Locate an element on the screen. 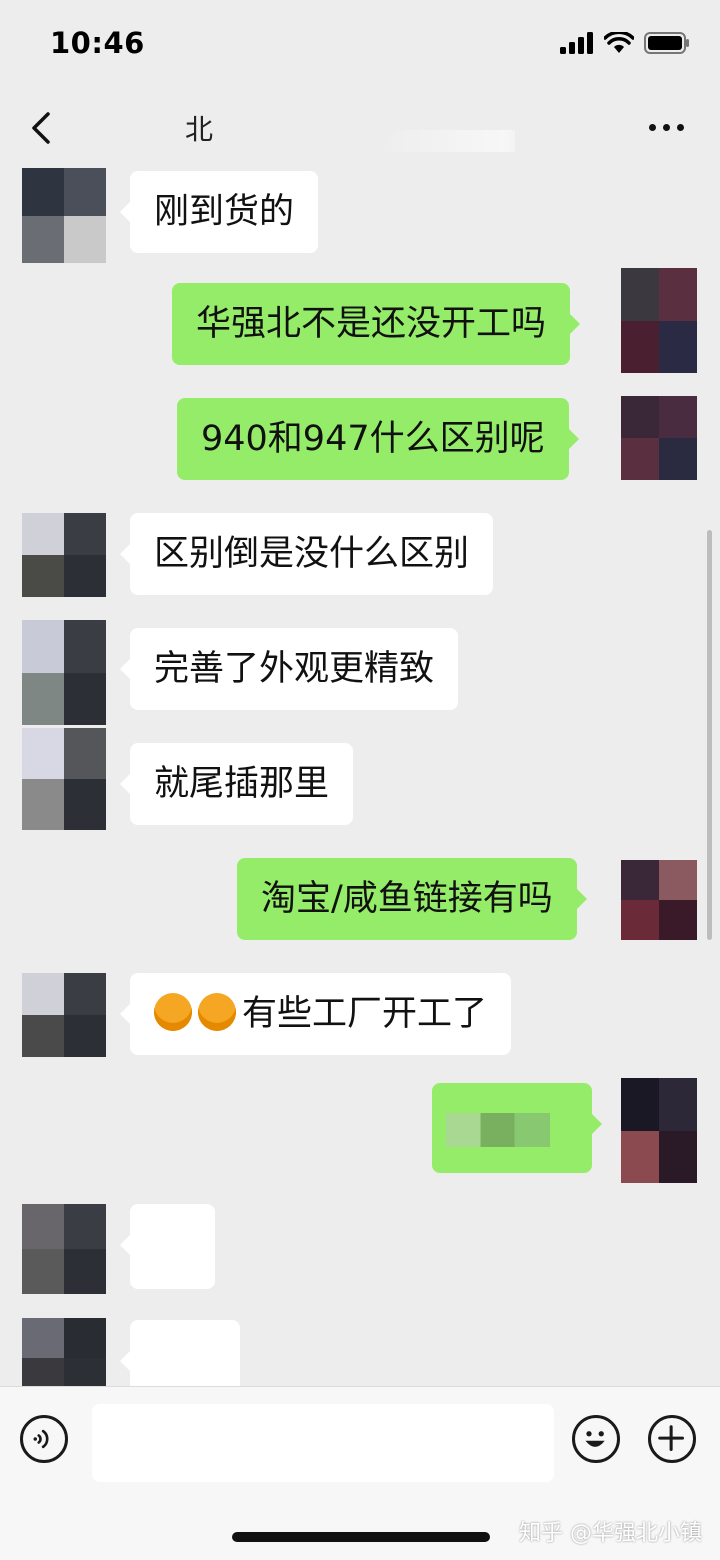 This screenshot has width=720, height=1560. message-bubble-in: 区别倒是没什么区别 is located at coordinates (306, 554).